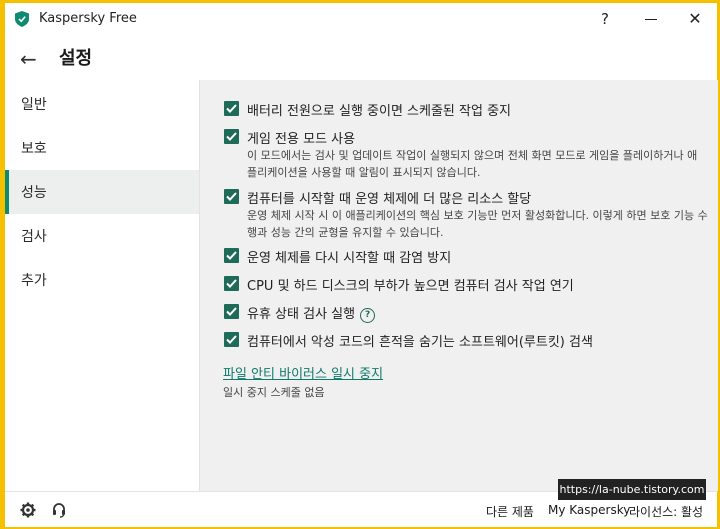 The height and width of the screenshot is (529, 720). What do you see at coordinates (510, 511) in the screenshot?
I see `other-products-link: 다른 제품` at bounding box center [510, 511].